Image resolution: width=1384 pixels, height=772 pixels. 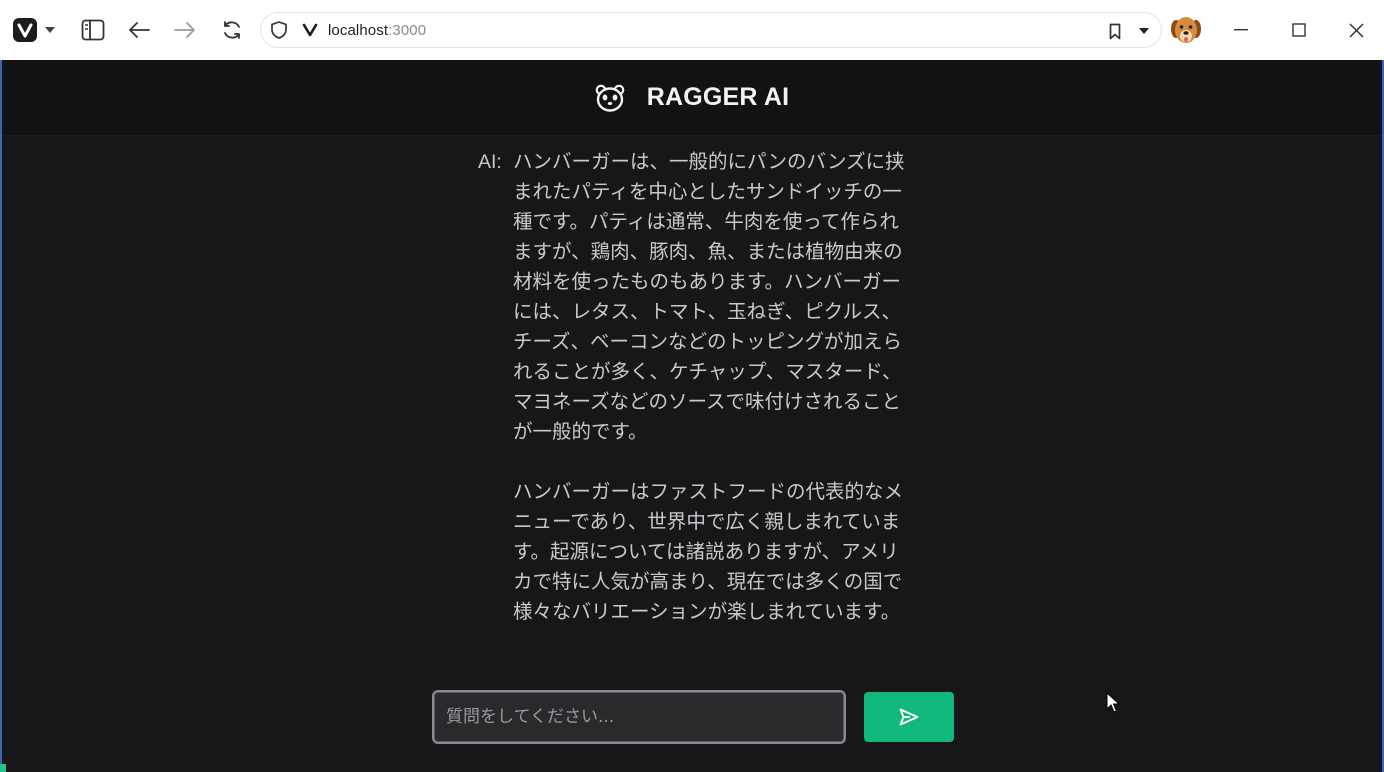 What do you see at coordinates (490, 162) in the screenshot?
I see `message-speaker: AI:` at bounding box center [490, 162].